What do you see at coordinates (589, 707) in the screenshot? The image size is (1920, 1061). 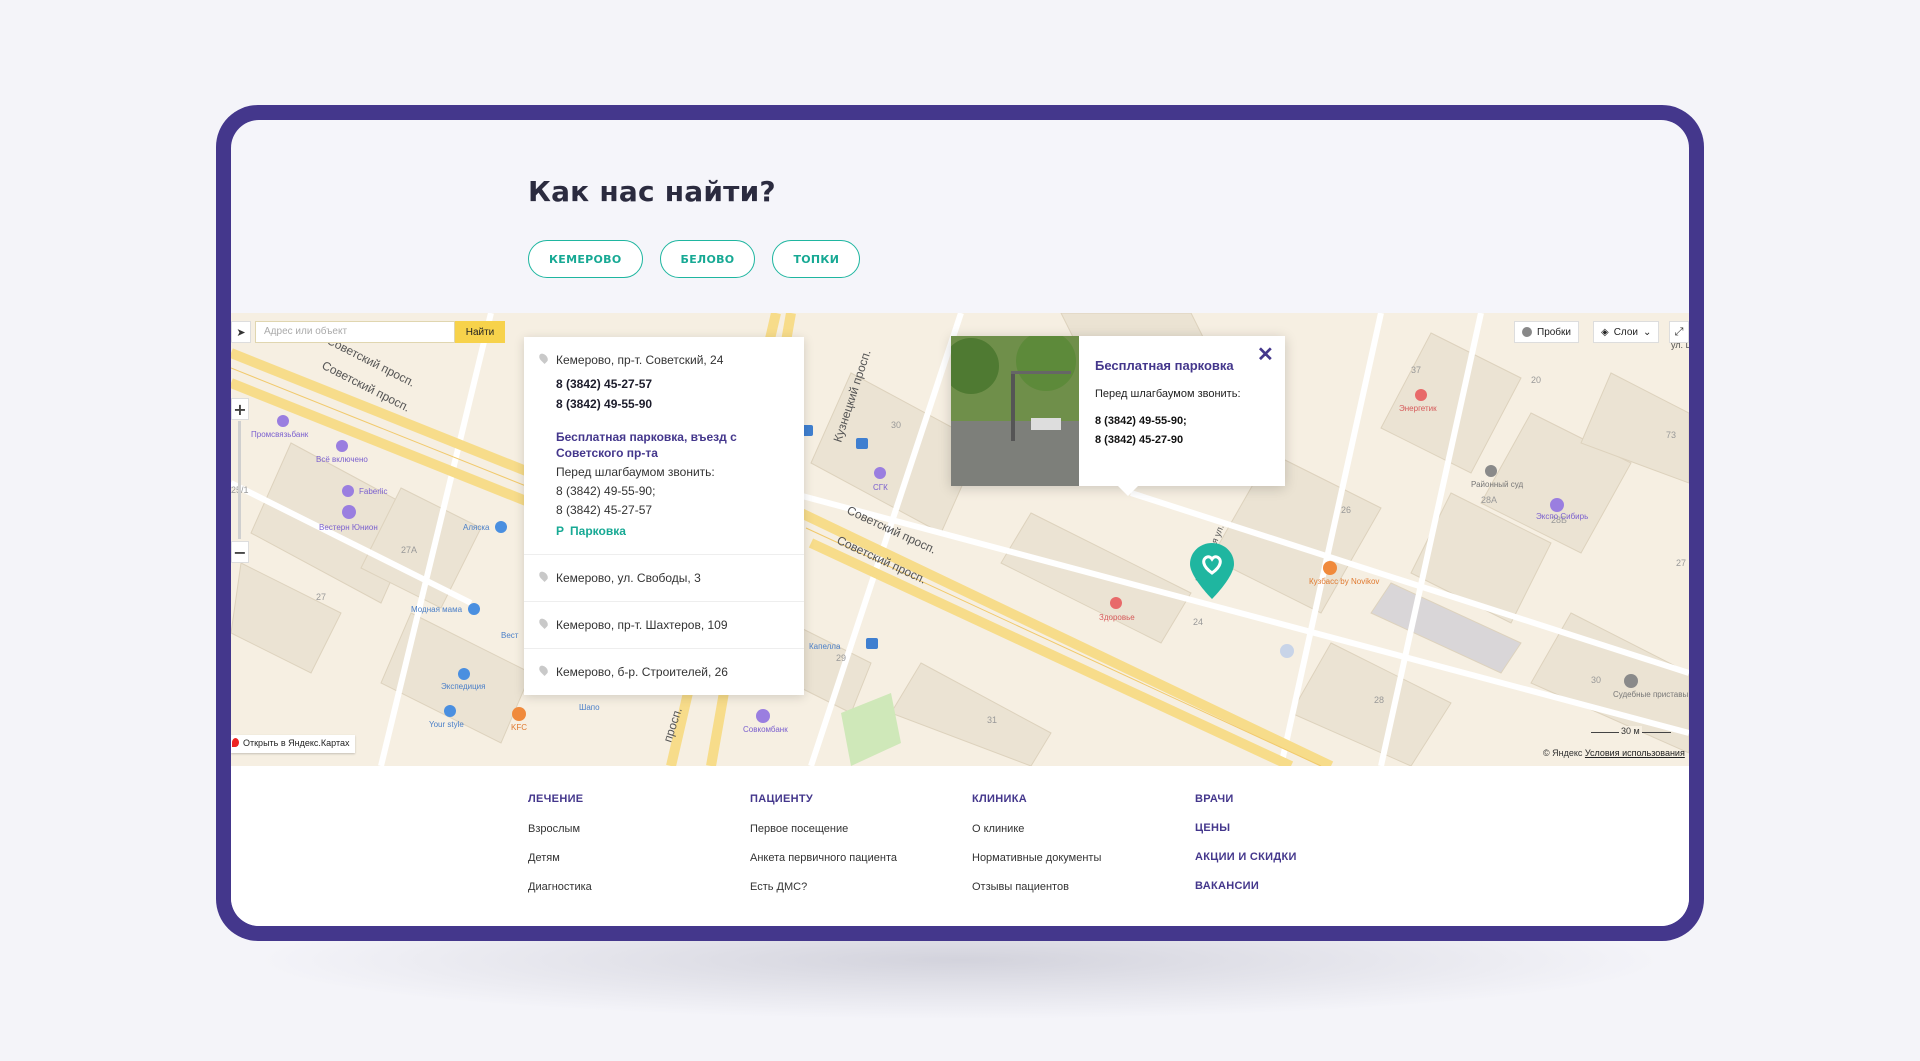 I see `poi-label: Шапо` at bounding box center [589, 707].